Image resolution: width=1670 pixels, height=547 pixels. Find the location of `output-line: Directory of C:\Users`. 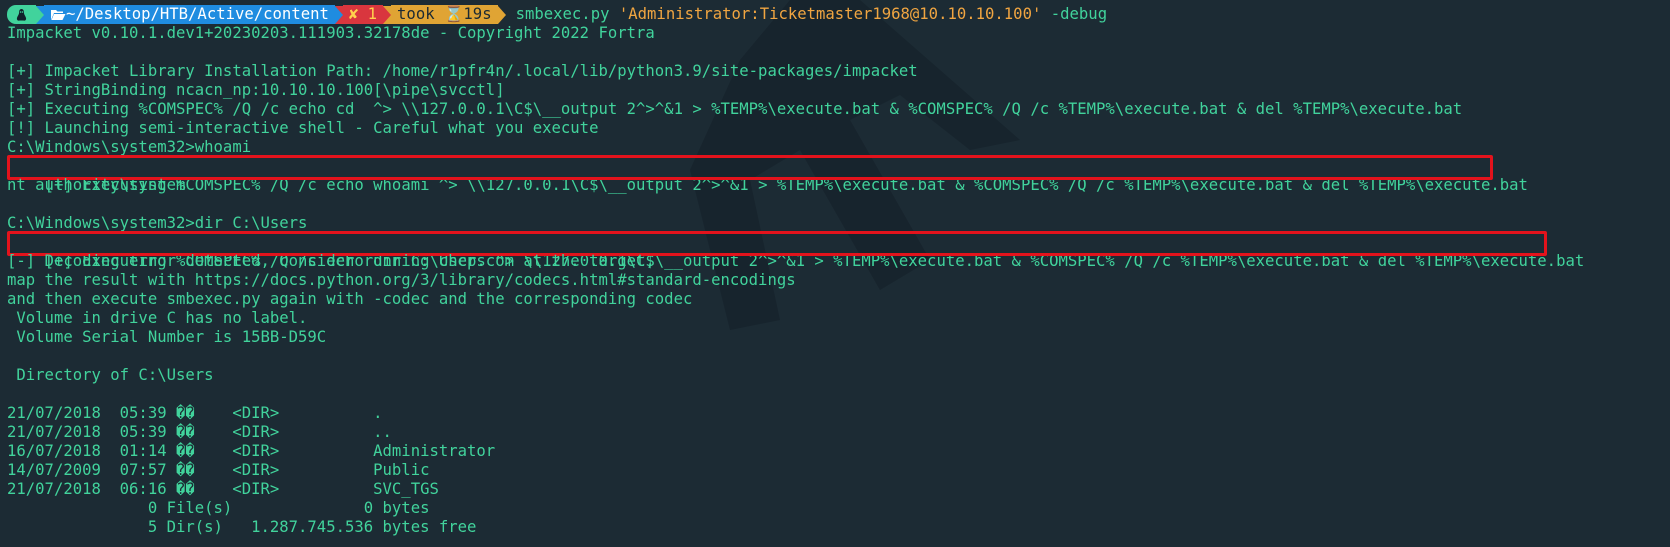

output-line: Directory of C:\Users is located at coordinates (110, 375).